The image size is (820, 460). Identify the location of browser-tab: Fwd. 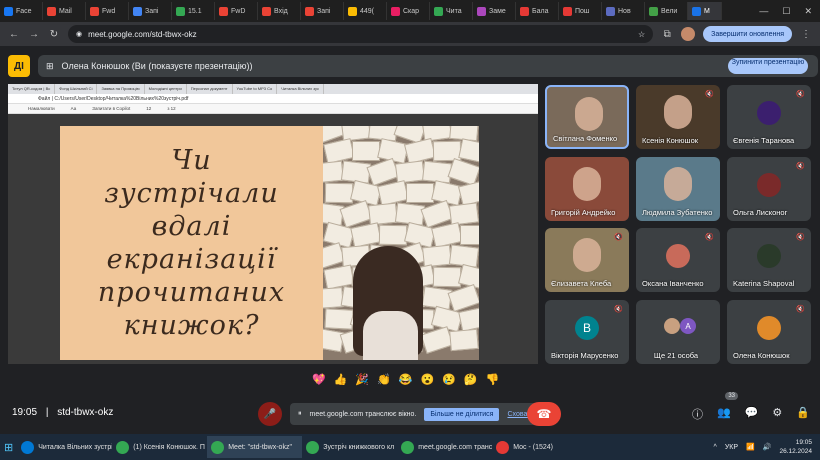
(107, 11).